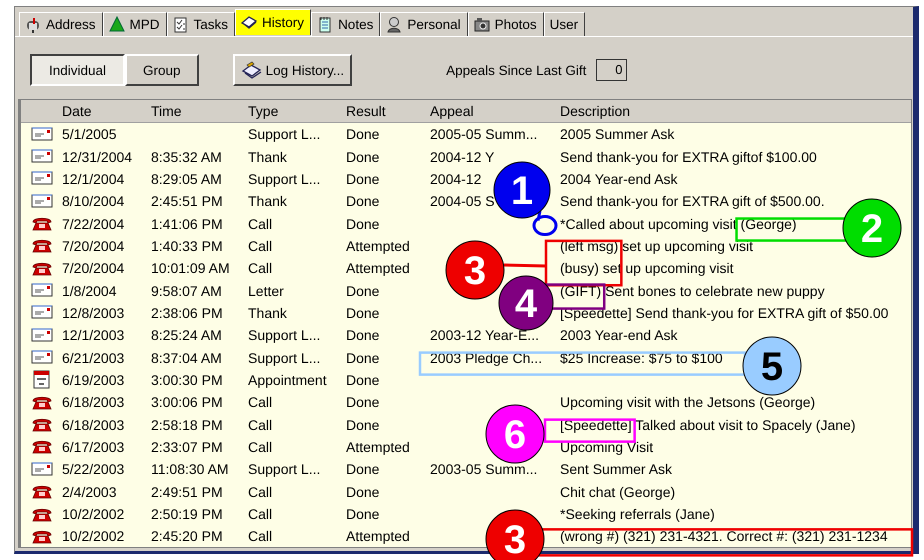 The image size is (924, 560). What do you see at coordinates (187, 492) in the screenshot?
I see `table-cell: 2:49:51 PM` at bounding box center [187, 492].